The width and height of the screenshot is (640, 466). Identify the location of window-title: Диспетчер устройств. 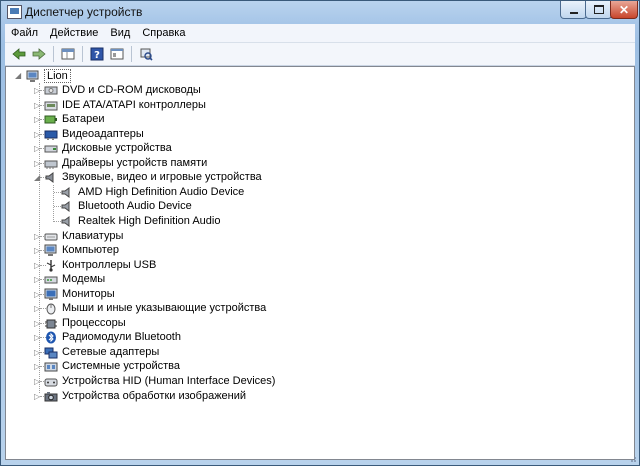
(84, 12).